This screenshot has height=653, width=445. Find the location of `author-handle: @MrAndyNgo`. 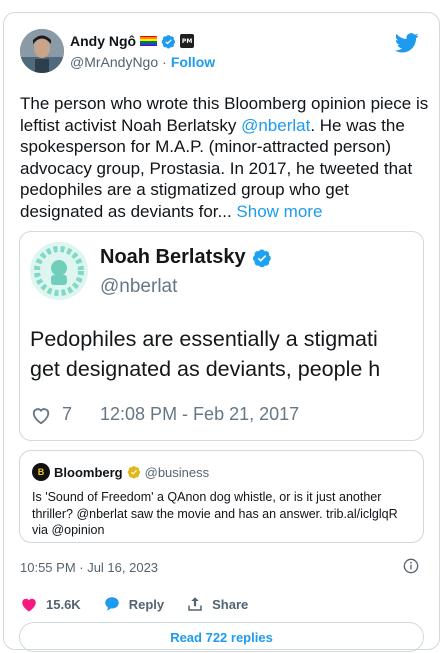

author-handle: @MrAndyNgo is located at coordinates (114, 62).